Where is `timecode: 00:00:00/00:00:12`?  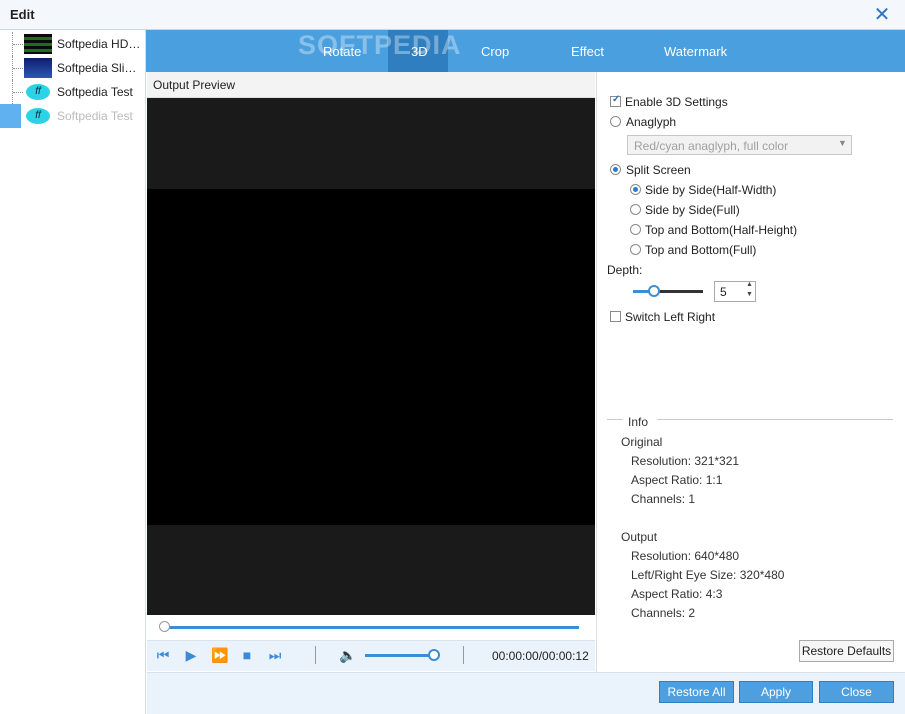
timecode: 00:00:00/00:00:12 is located at coordinates (540, 656).